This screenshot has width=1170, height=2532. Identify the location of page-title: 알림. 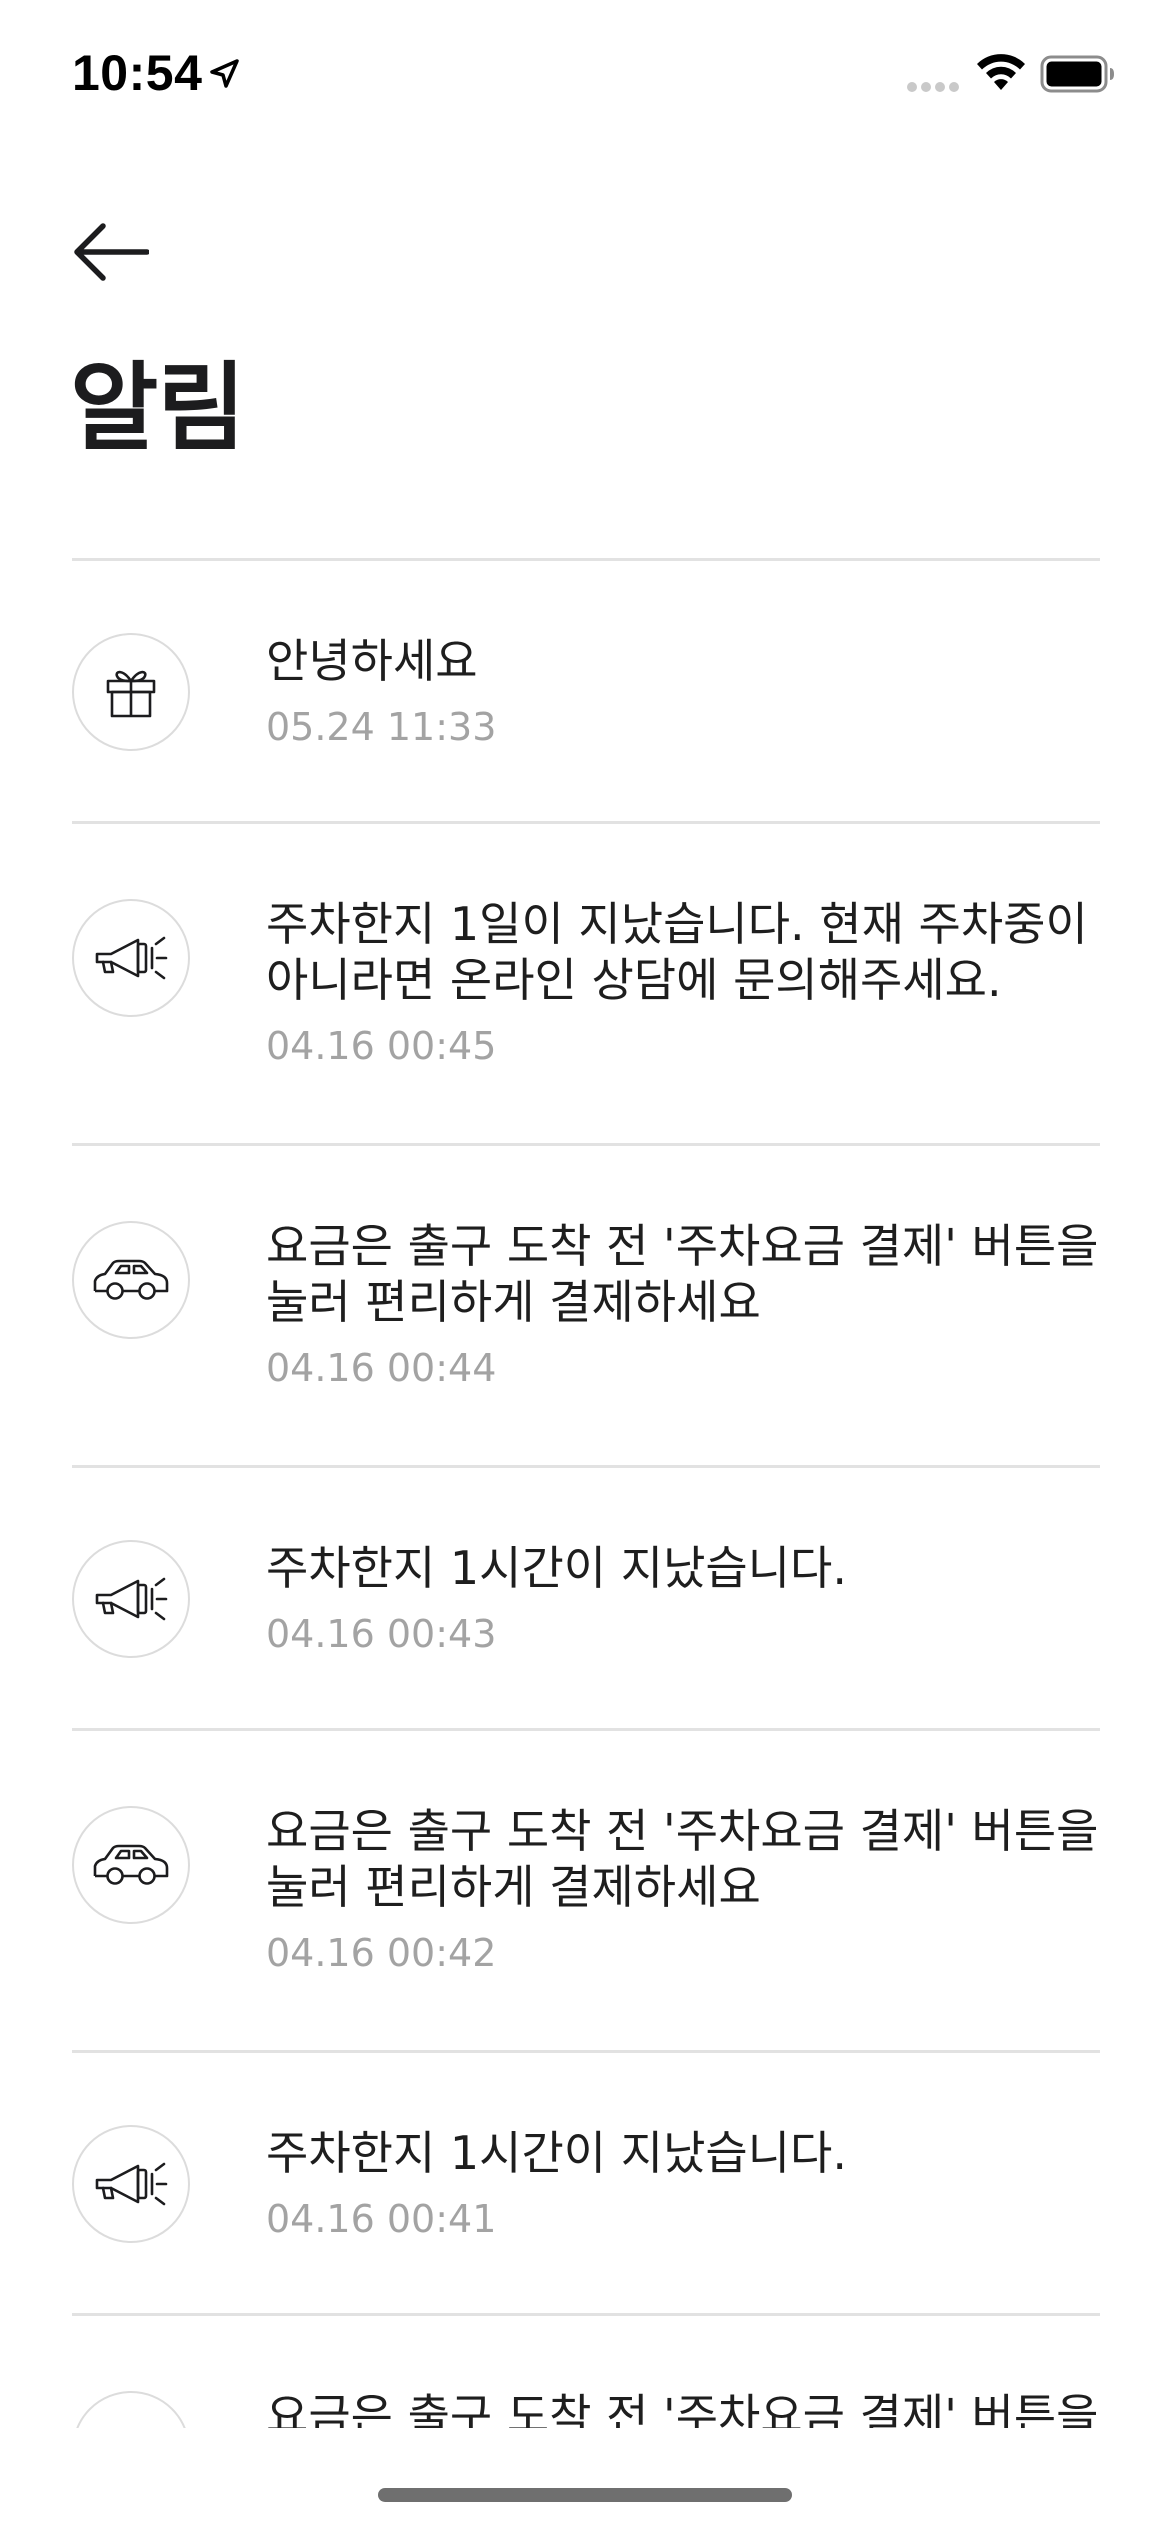
(158, 408).